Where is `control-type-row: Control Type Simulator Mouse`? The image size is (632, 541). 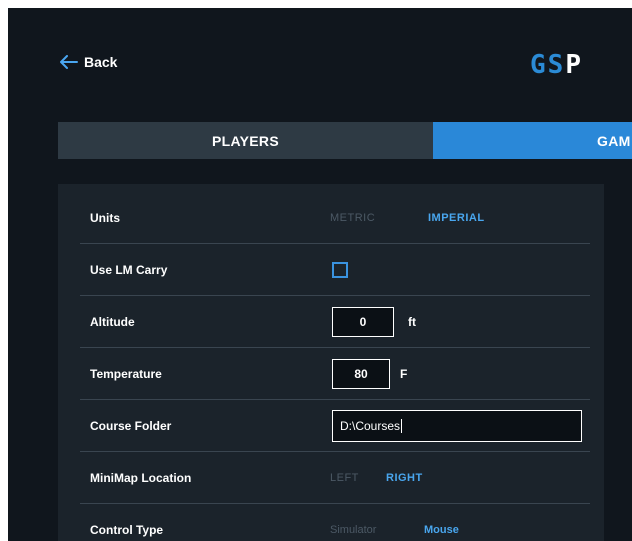 control-type-row: Control Type Simulator Mouse is located at coordinates (335, 522).